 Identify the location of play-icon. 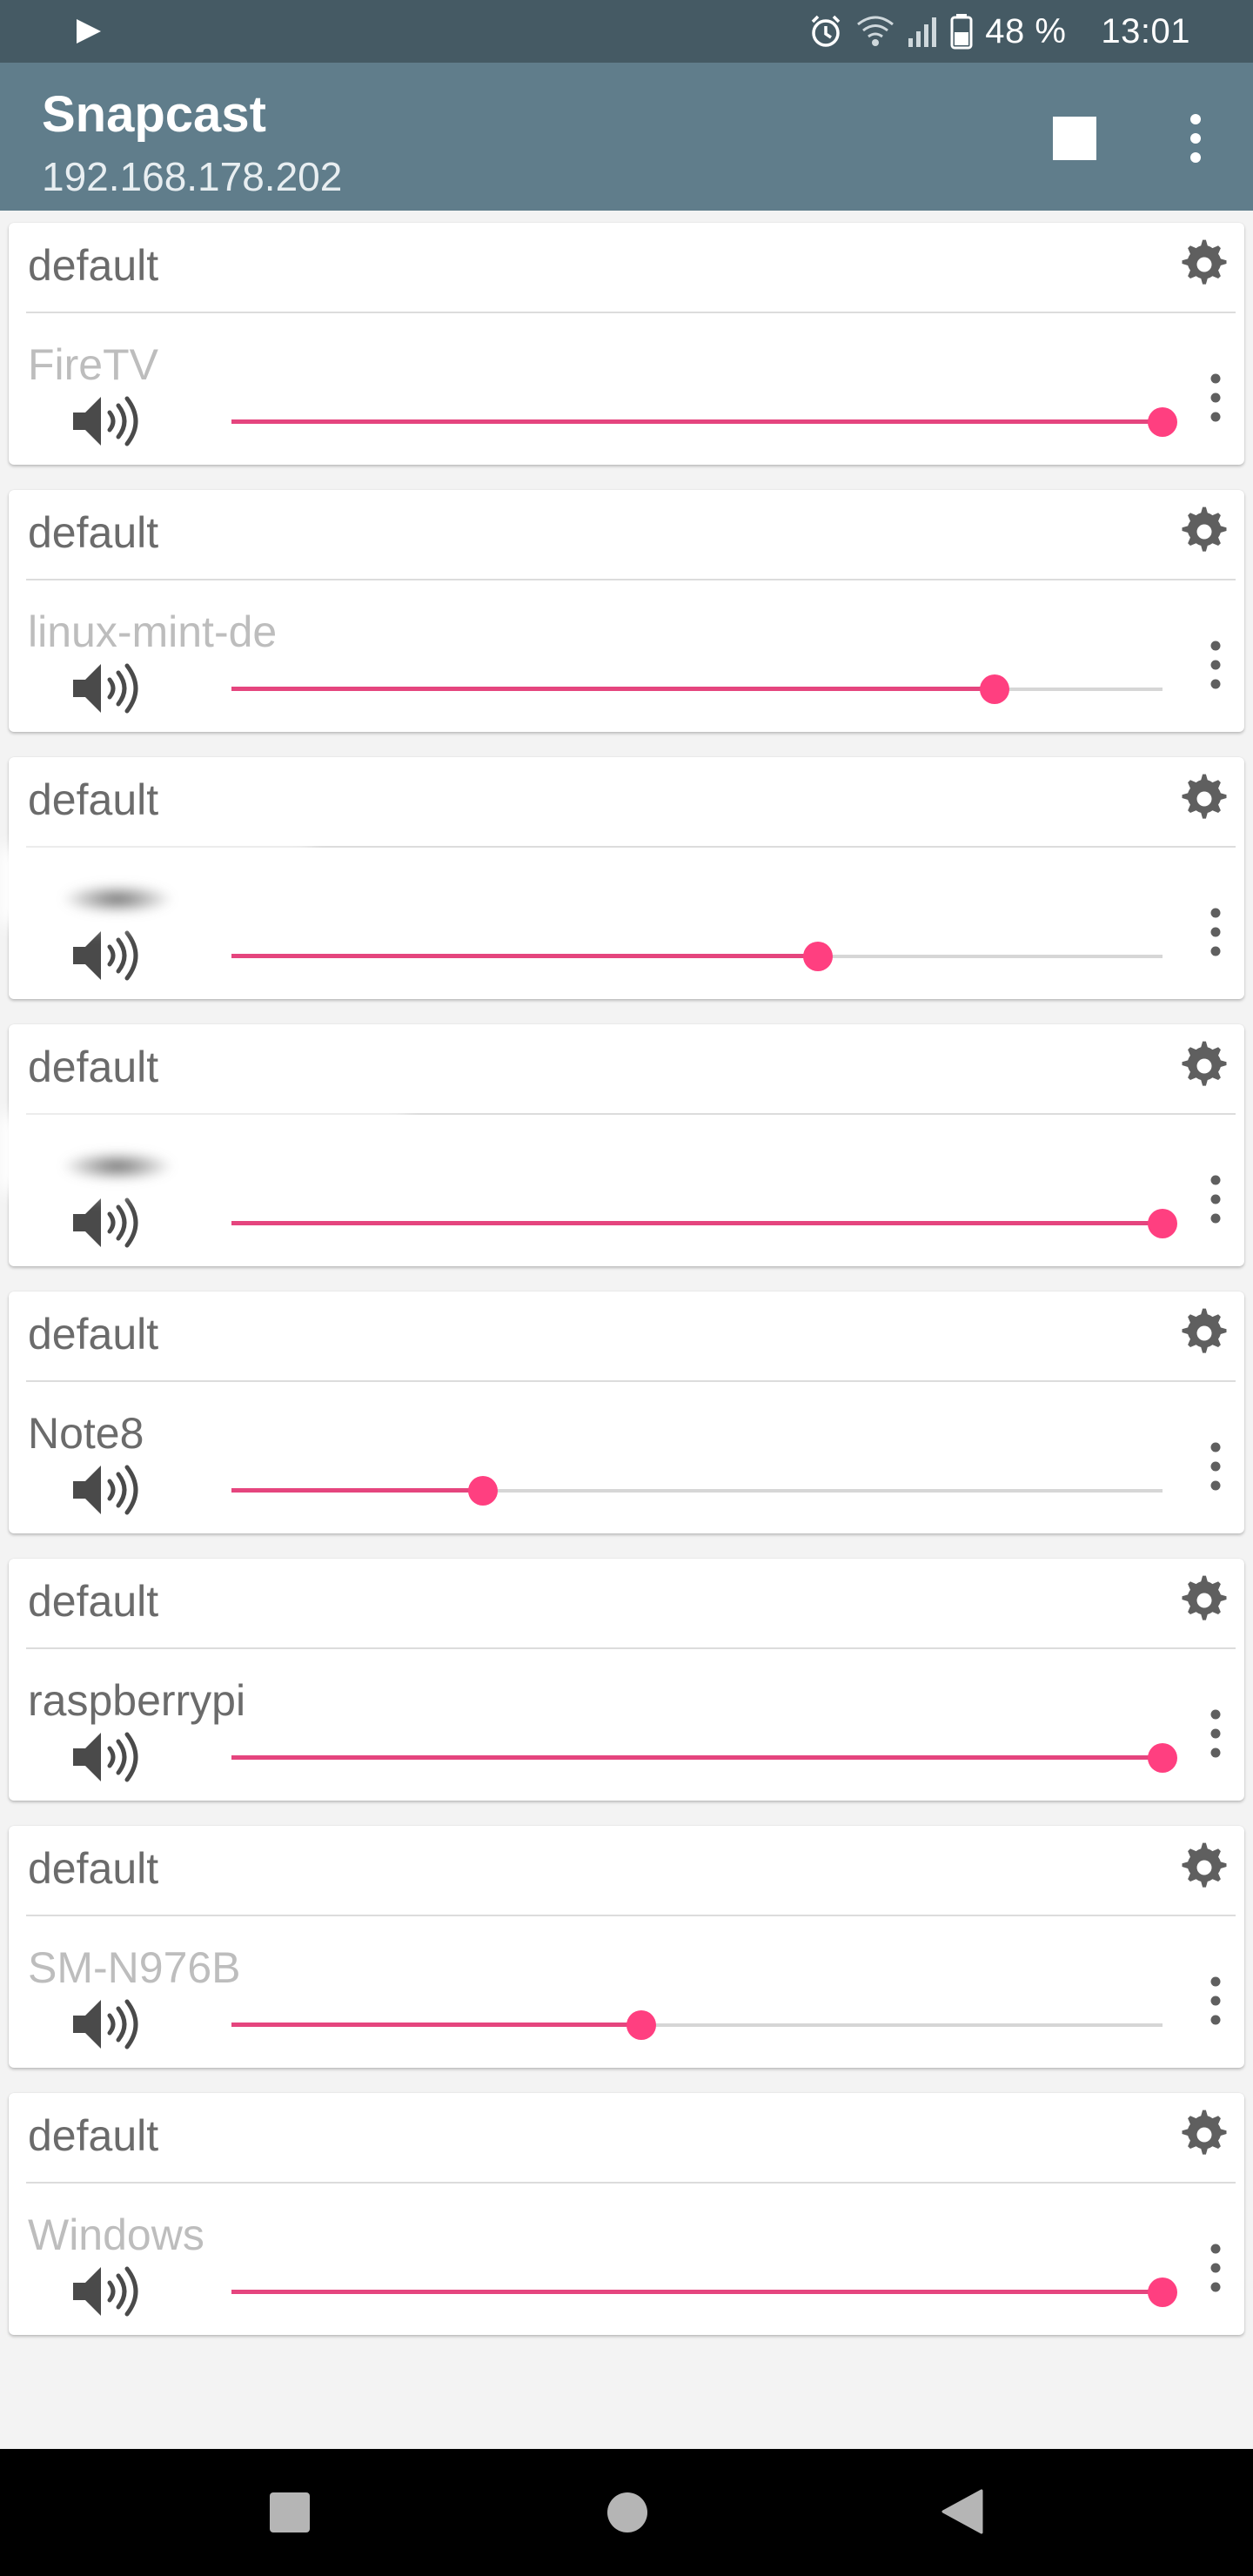
(89, 32).